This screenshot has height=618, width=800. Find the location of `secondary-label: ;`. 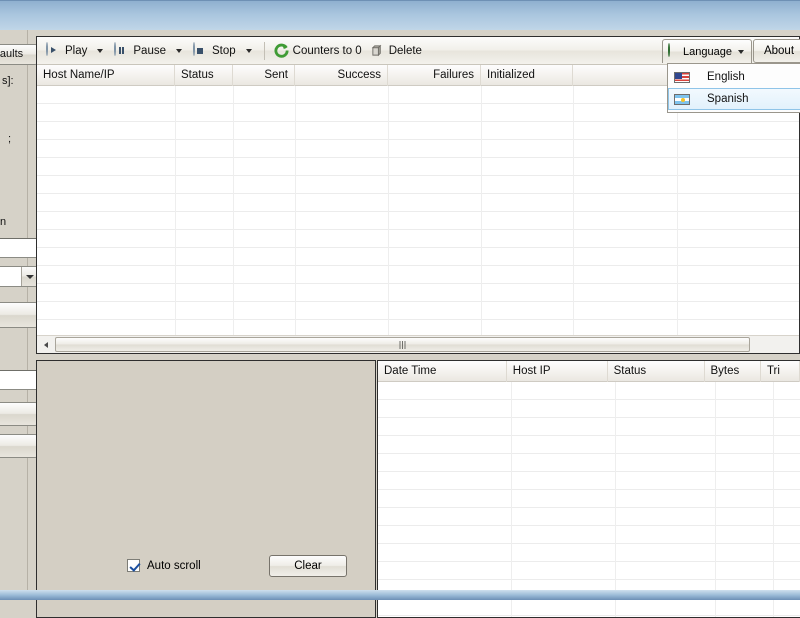

secondary-label: ; is located at coordinates (9, 139).